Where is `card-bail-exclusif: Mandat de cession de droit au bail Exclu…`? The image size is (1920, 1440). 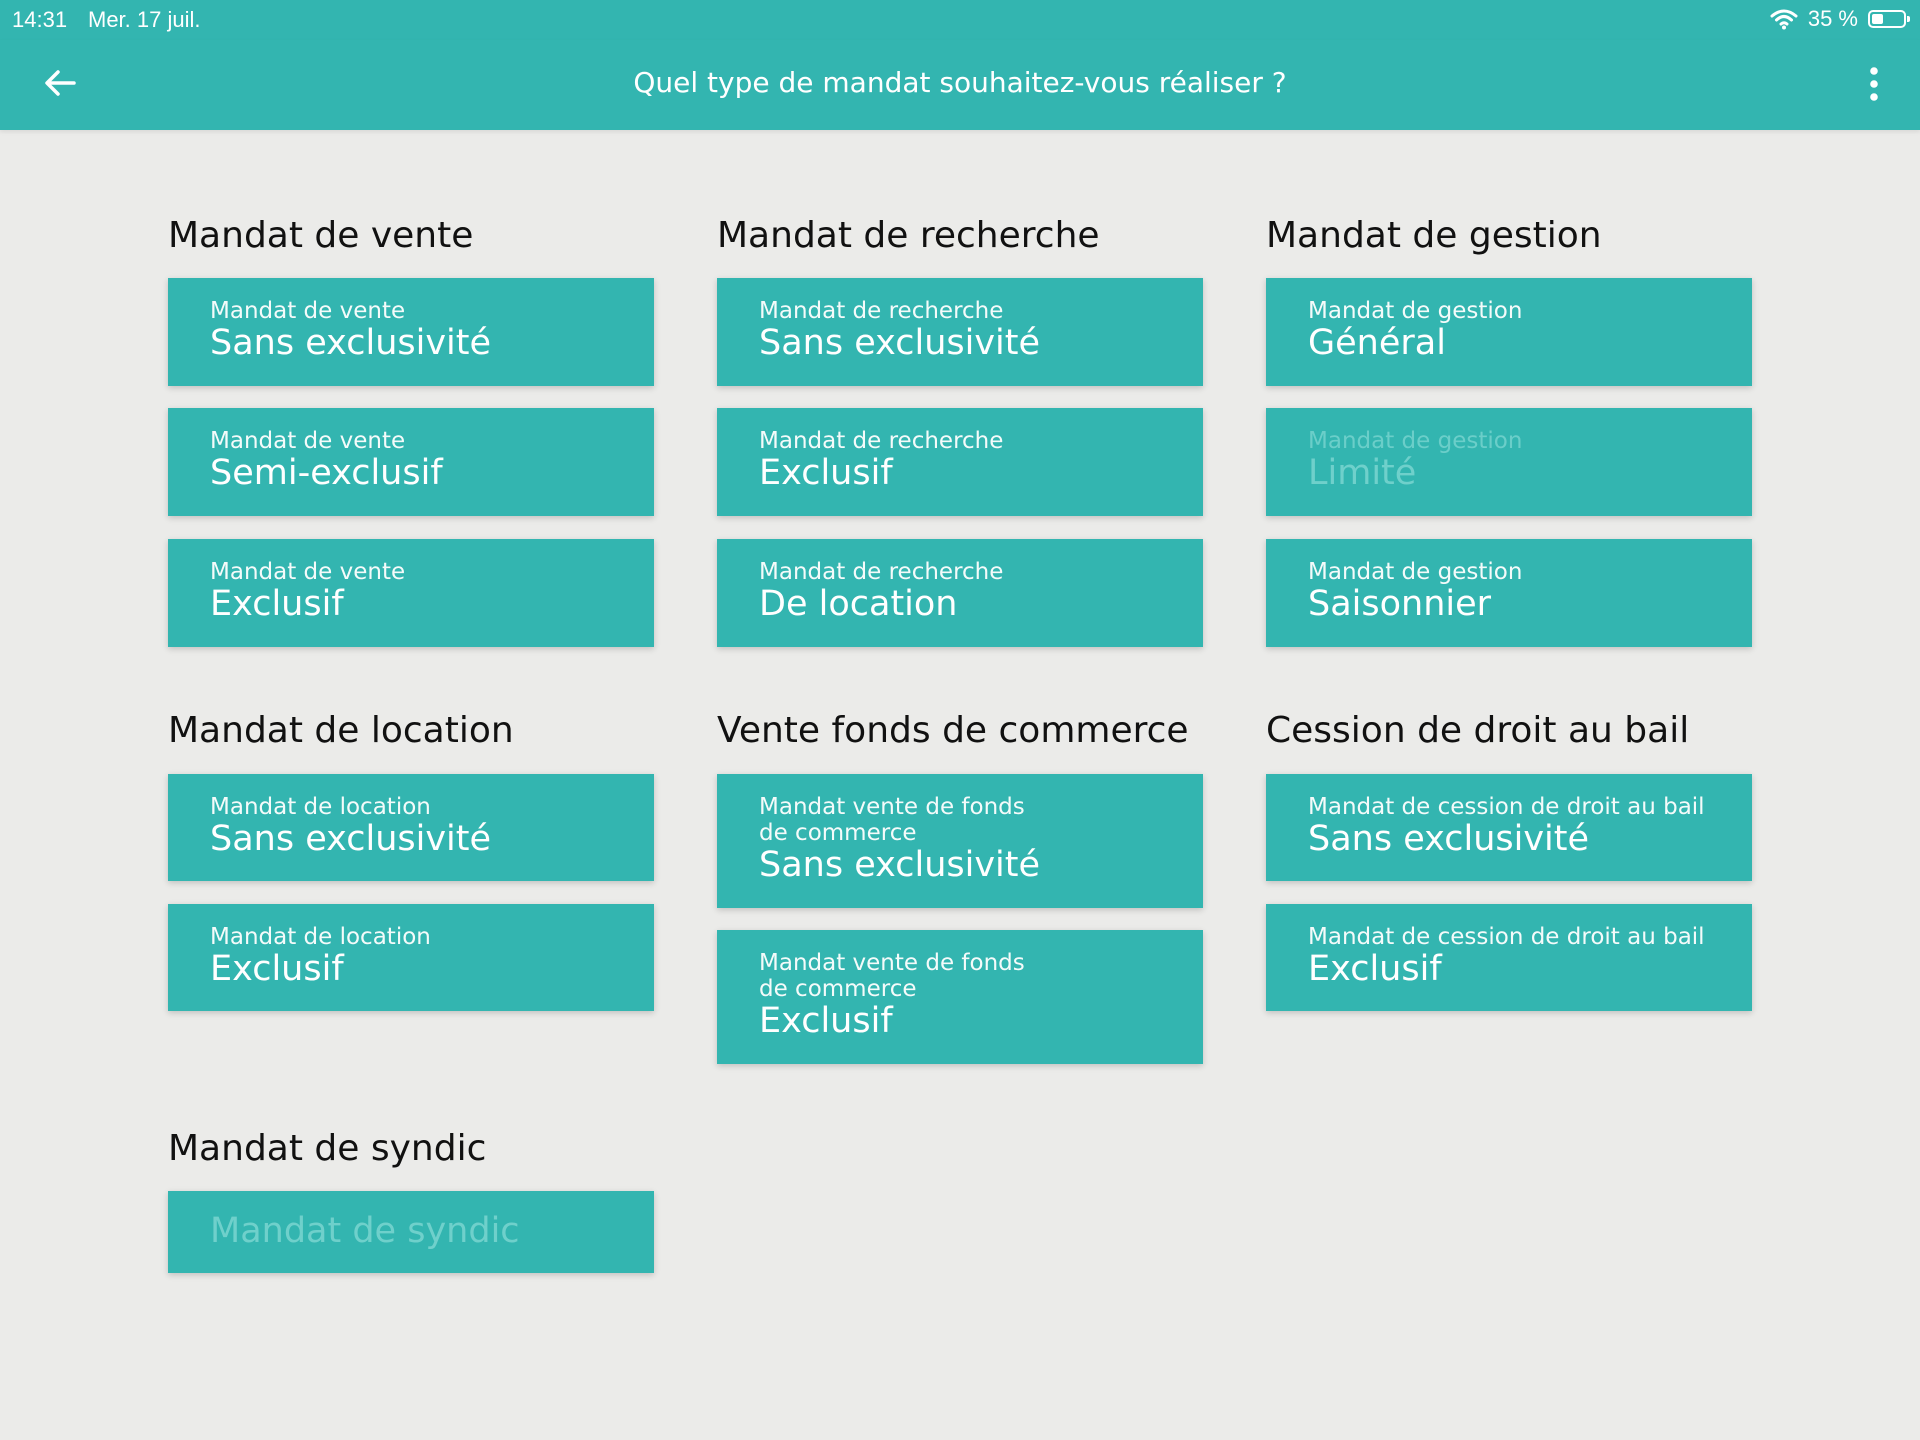
card-bail-exclusif: Mandat de cession de droit au bail Exclu… is located at coordinates (1509, 957).